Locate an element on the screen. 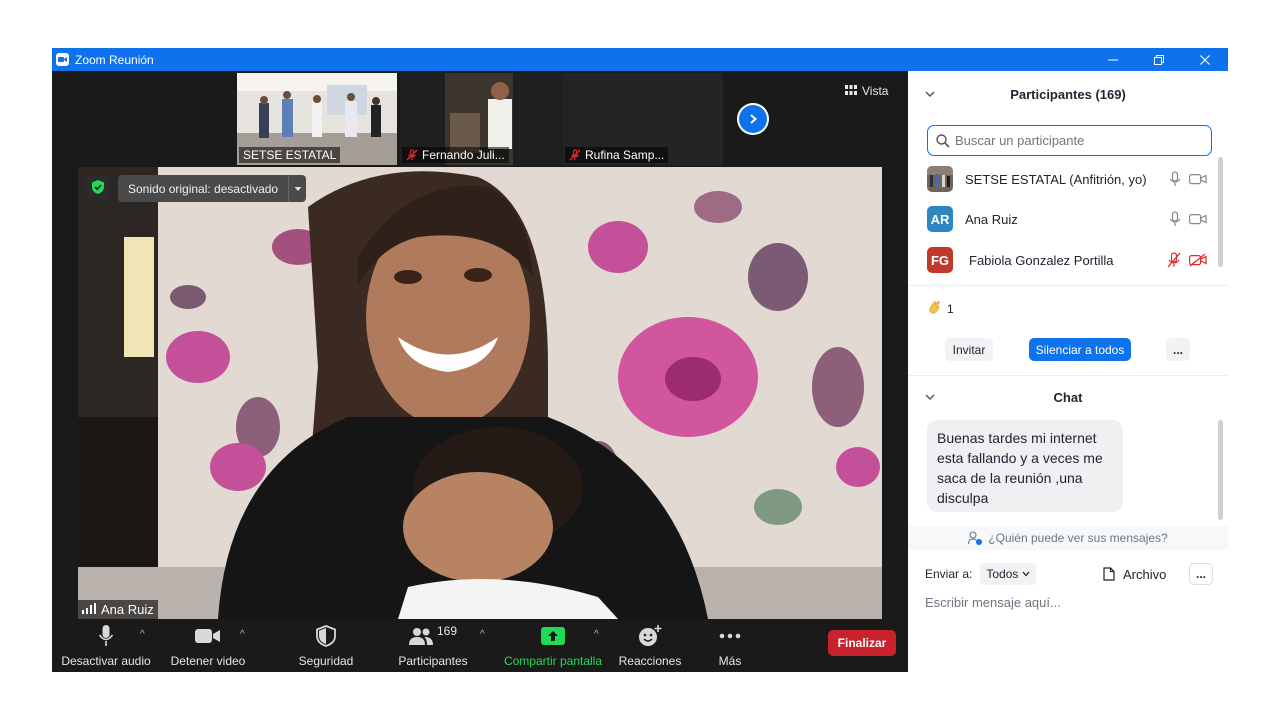  participant-row: AR Ana Ruiz is located at coordinates (1067, 219).